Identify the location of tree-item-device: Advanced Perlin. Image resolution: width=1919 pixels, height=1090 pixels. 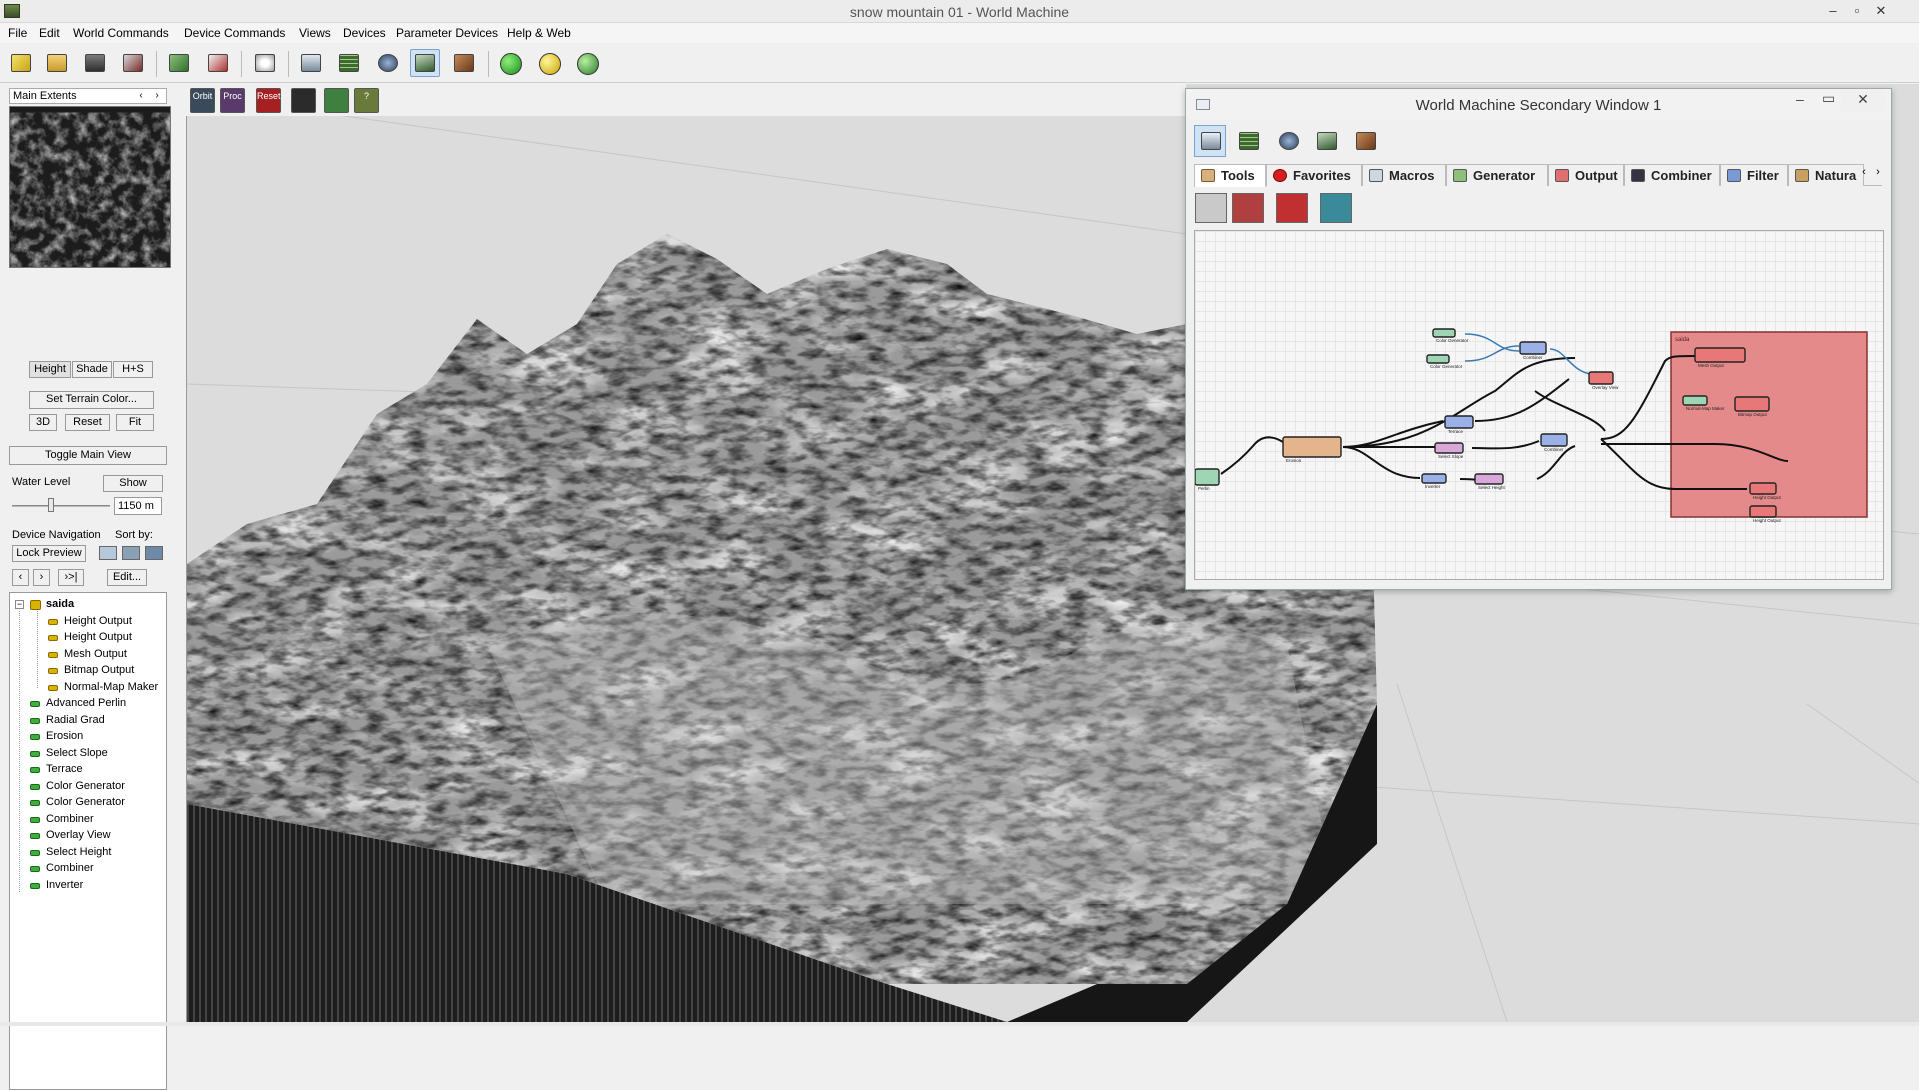
(88, 704).